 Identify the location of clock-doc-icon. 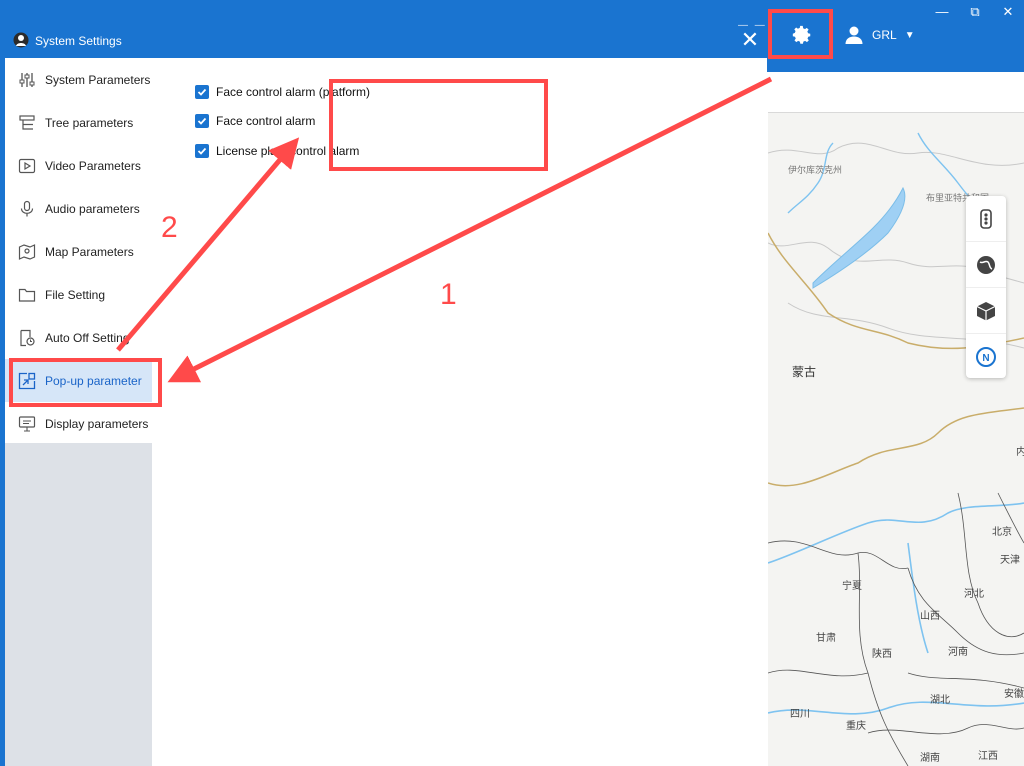
(27, 338).